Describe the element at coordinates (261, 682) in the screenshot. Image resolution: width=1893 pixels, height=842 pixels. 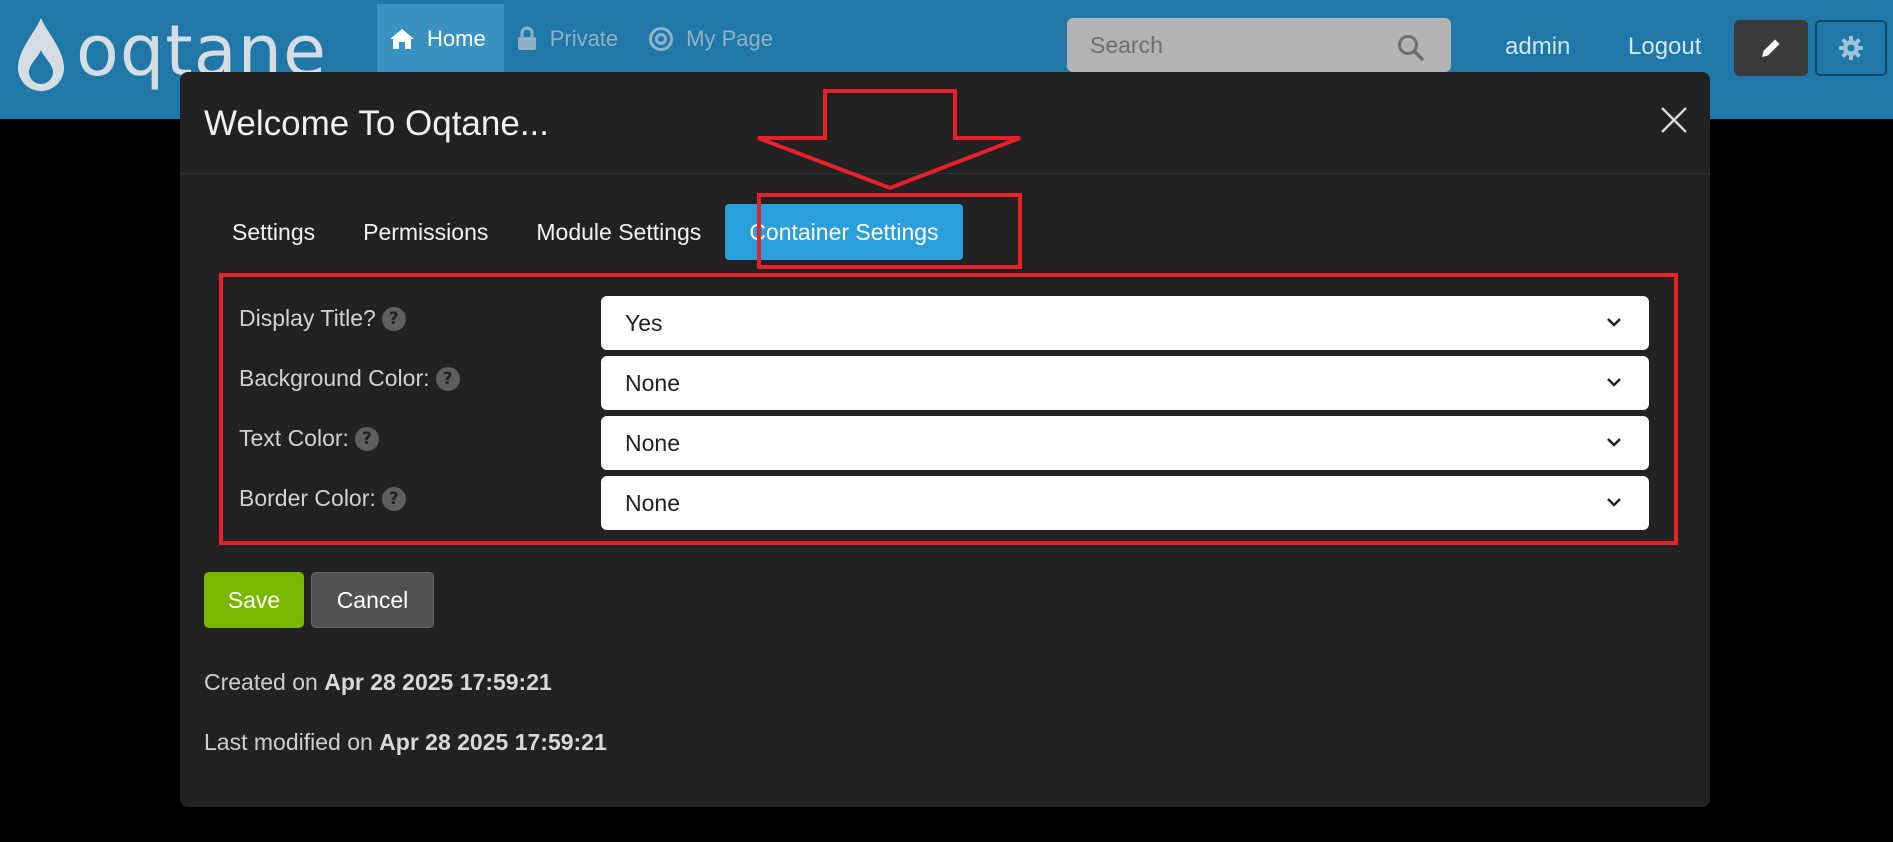
I see `created-prefix: Created on` at that location.